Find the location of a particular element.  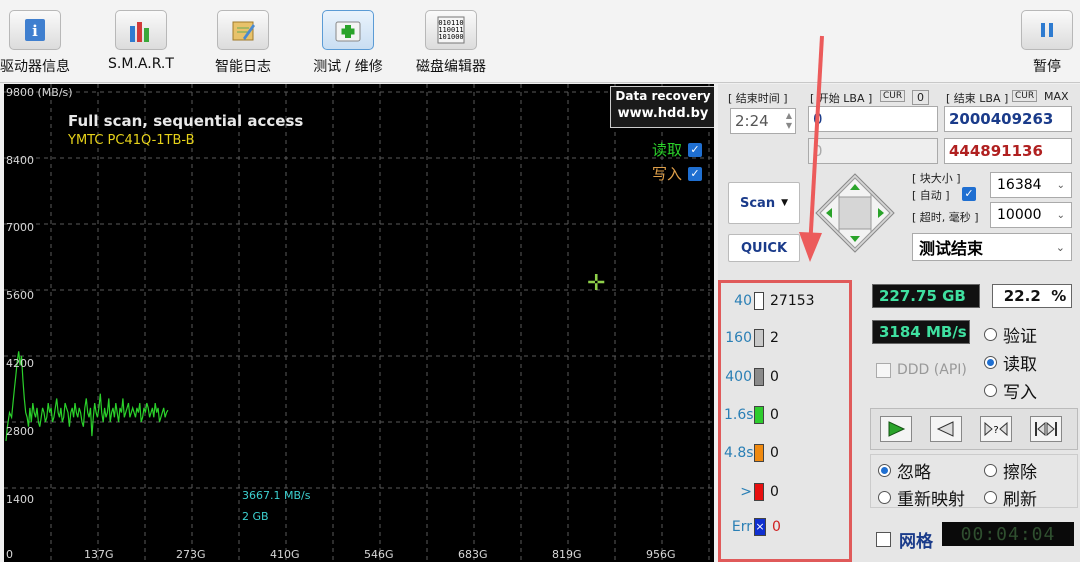

elapsed-timer: 00:04:04 is located at coordinates (1008, 534).